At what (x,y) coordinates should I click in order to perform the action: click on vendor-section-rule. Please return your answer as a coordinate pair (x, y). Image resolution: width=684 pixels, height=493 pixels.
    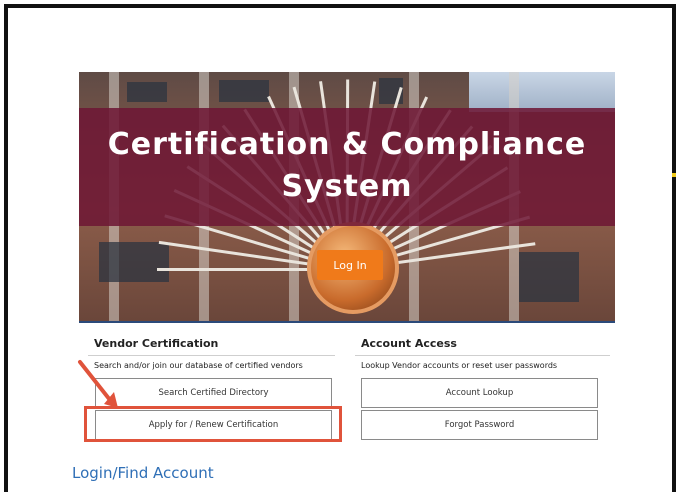
    Looking at the image, I should click on (211, 355).